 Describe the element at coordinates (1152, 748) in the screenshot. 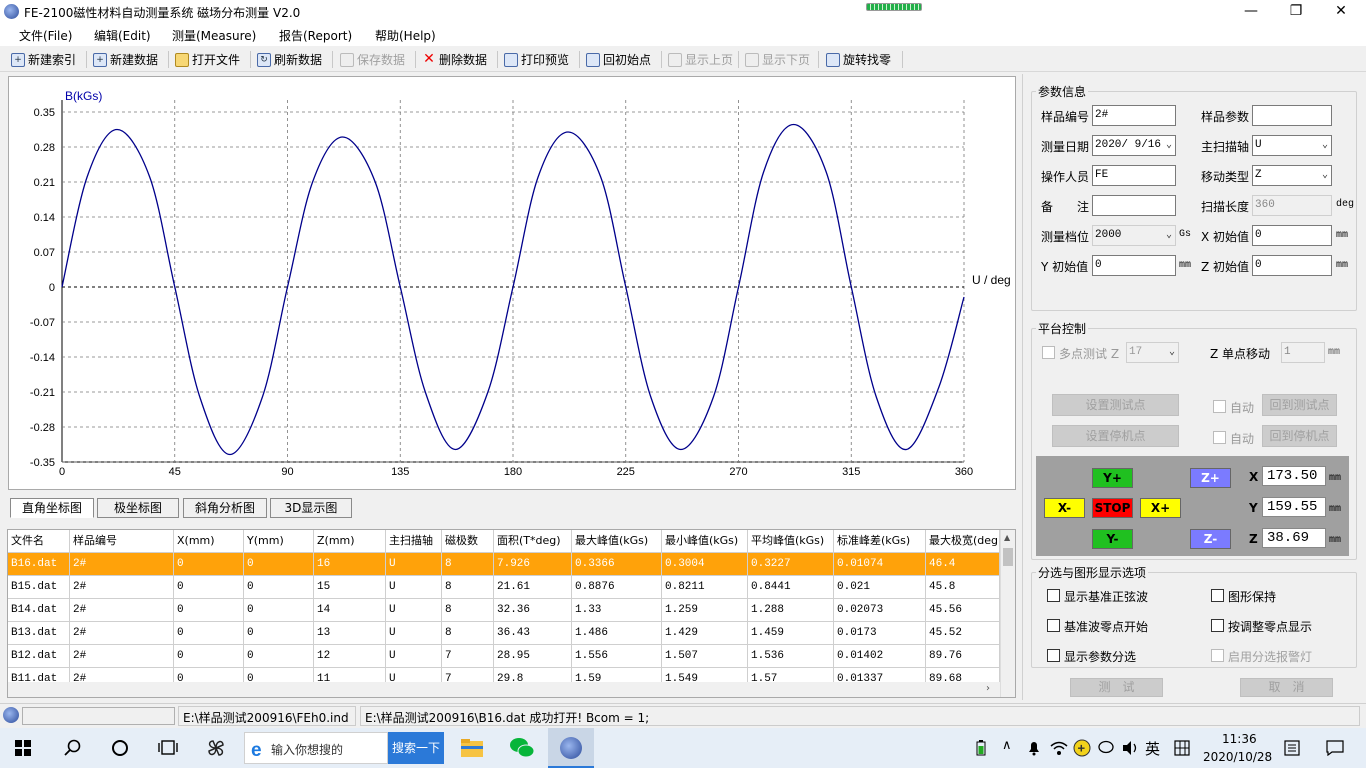

I see `ime-language: 英` at that location.